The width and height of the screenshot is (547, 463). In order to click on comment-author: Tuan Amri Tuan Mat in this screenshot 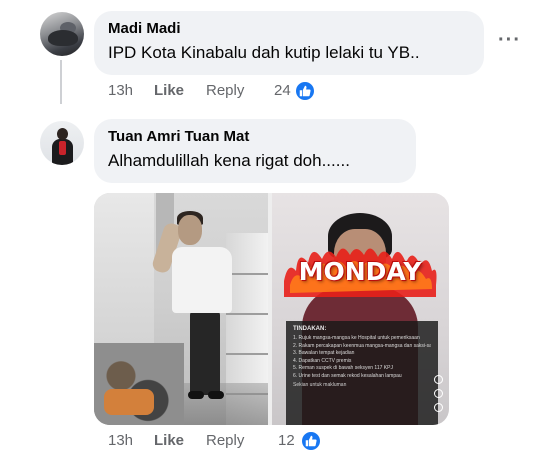, I will do `click(178, 136)`.